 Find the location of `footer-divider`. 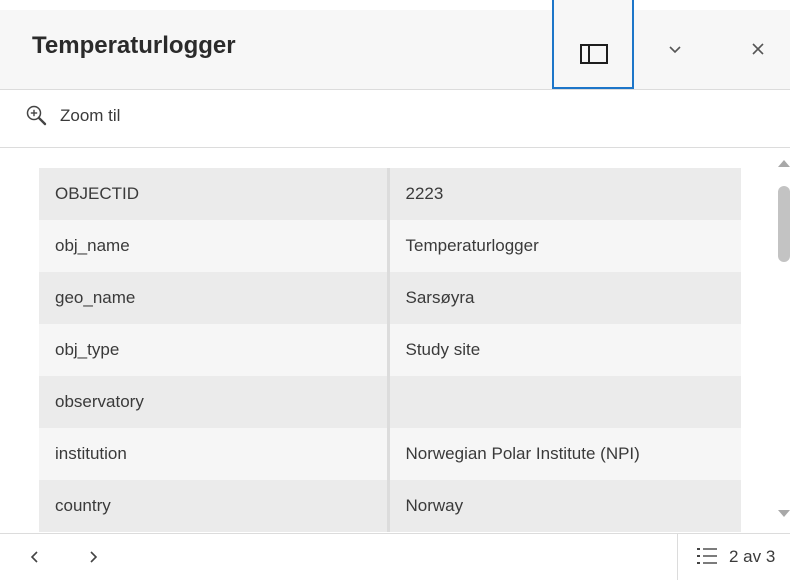

footer-divider is located at coordinates (677, 557).